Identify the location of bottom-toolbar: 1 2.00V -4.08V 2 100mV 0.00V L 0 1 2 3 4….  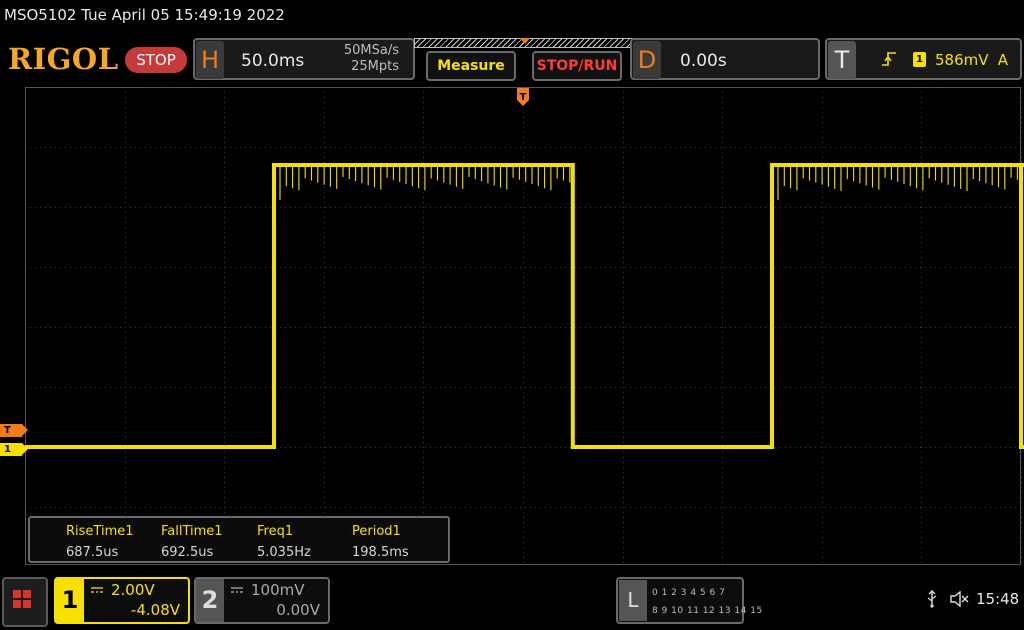
(512, 601).